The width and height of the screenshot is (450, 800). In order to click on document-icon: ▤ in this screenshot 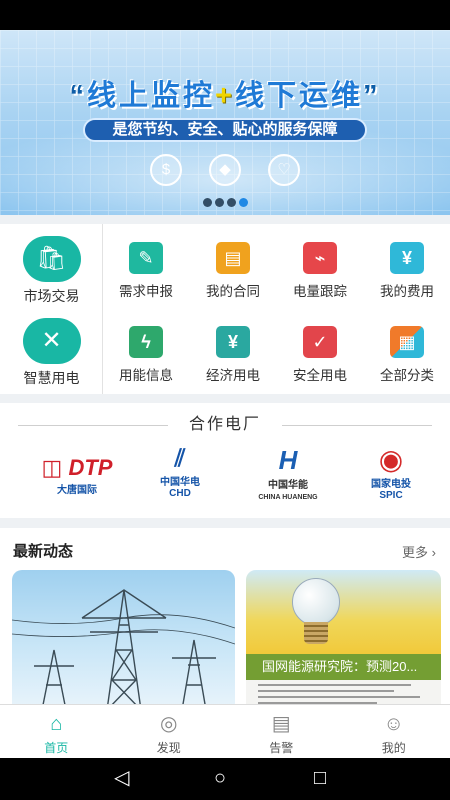, I will do `click(233, 258)`.